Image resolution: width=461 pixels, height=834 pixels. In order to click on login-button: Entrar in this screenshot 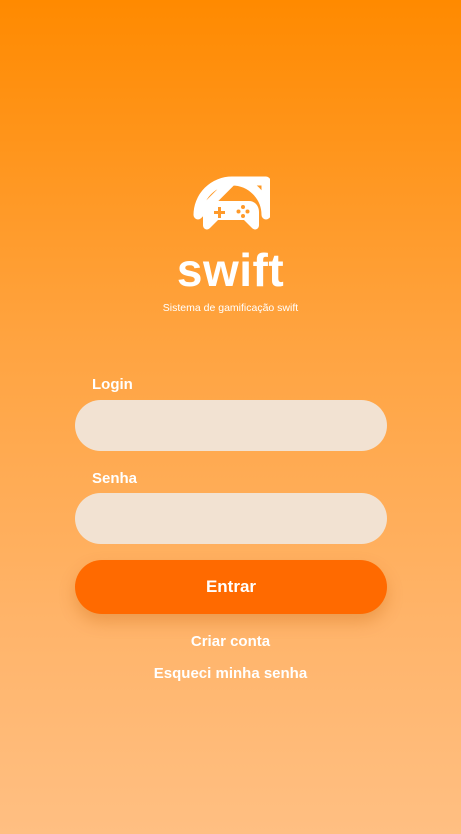, I will do `click(231, 587)`.